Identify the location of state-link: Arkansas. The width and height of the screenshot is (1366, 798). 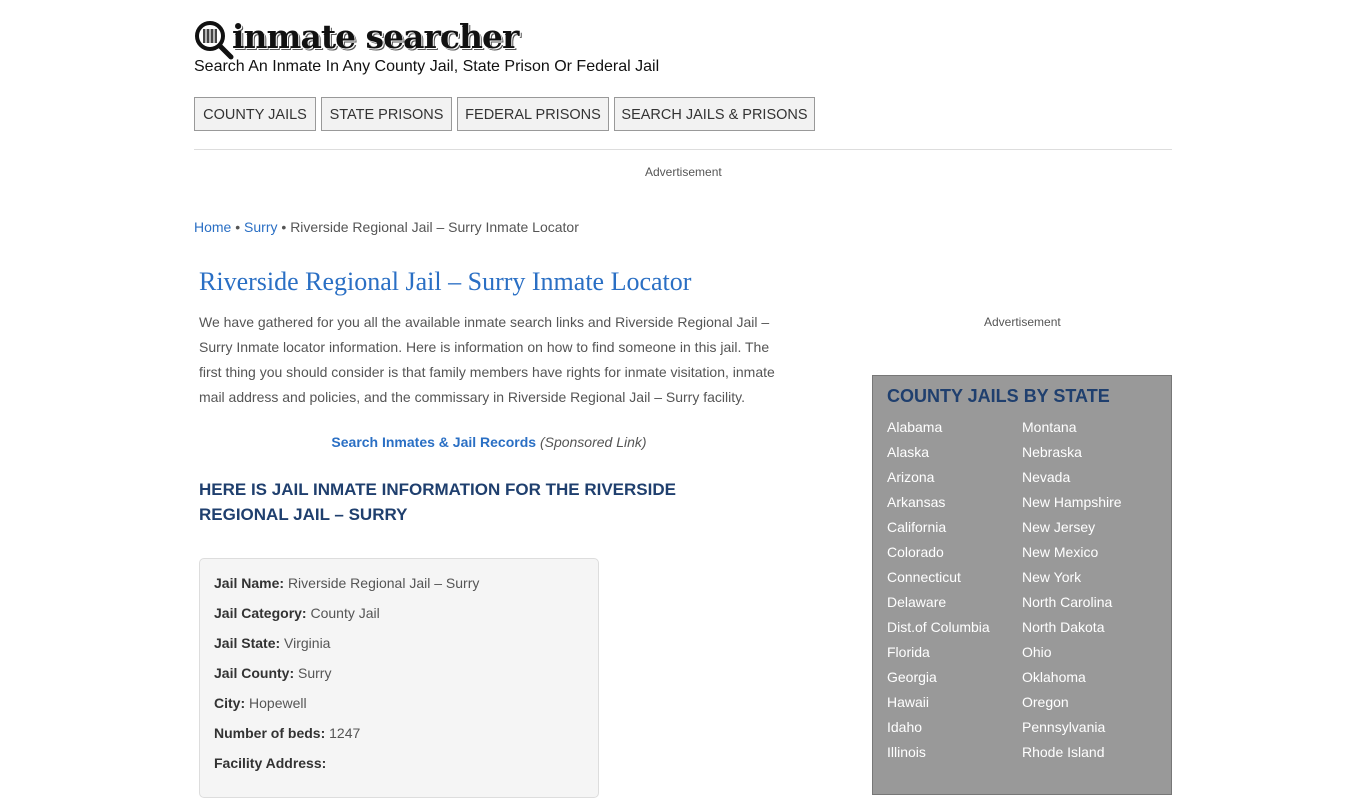
(916, 502).